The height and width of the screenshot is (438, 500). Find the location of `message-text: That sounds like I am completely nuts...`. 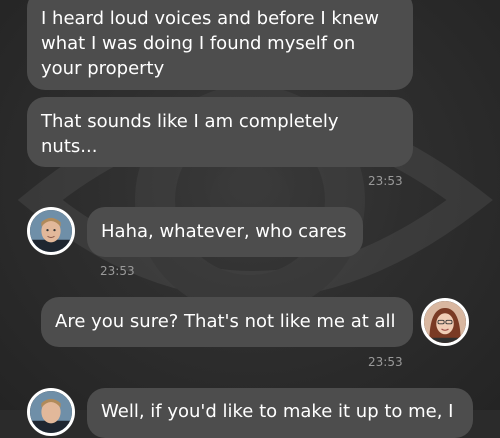

message-text: That sounds like I am completely nuts... is located at coordinates (190, 134).